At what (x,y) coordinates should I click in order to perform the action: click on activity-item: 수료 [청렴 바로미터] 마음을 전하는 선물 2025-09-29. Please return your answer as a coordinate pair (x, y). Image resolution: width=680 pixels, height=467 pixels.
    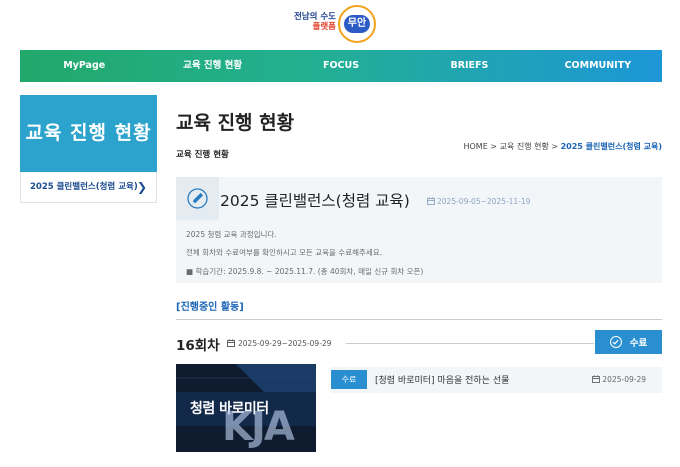
    Looking at the image, I should click on (496, 380).